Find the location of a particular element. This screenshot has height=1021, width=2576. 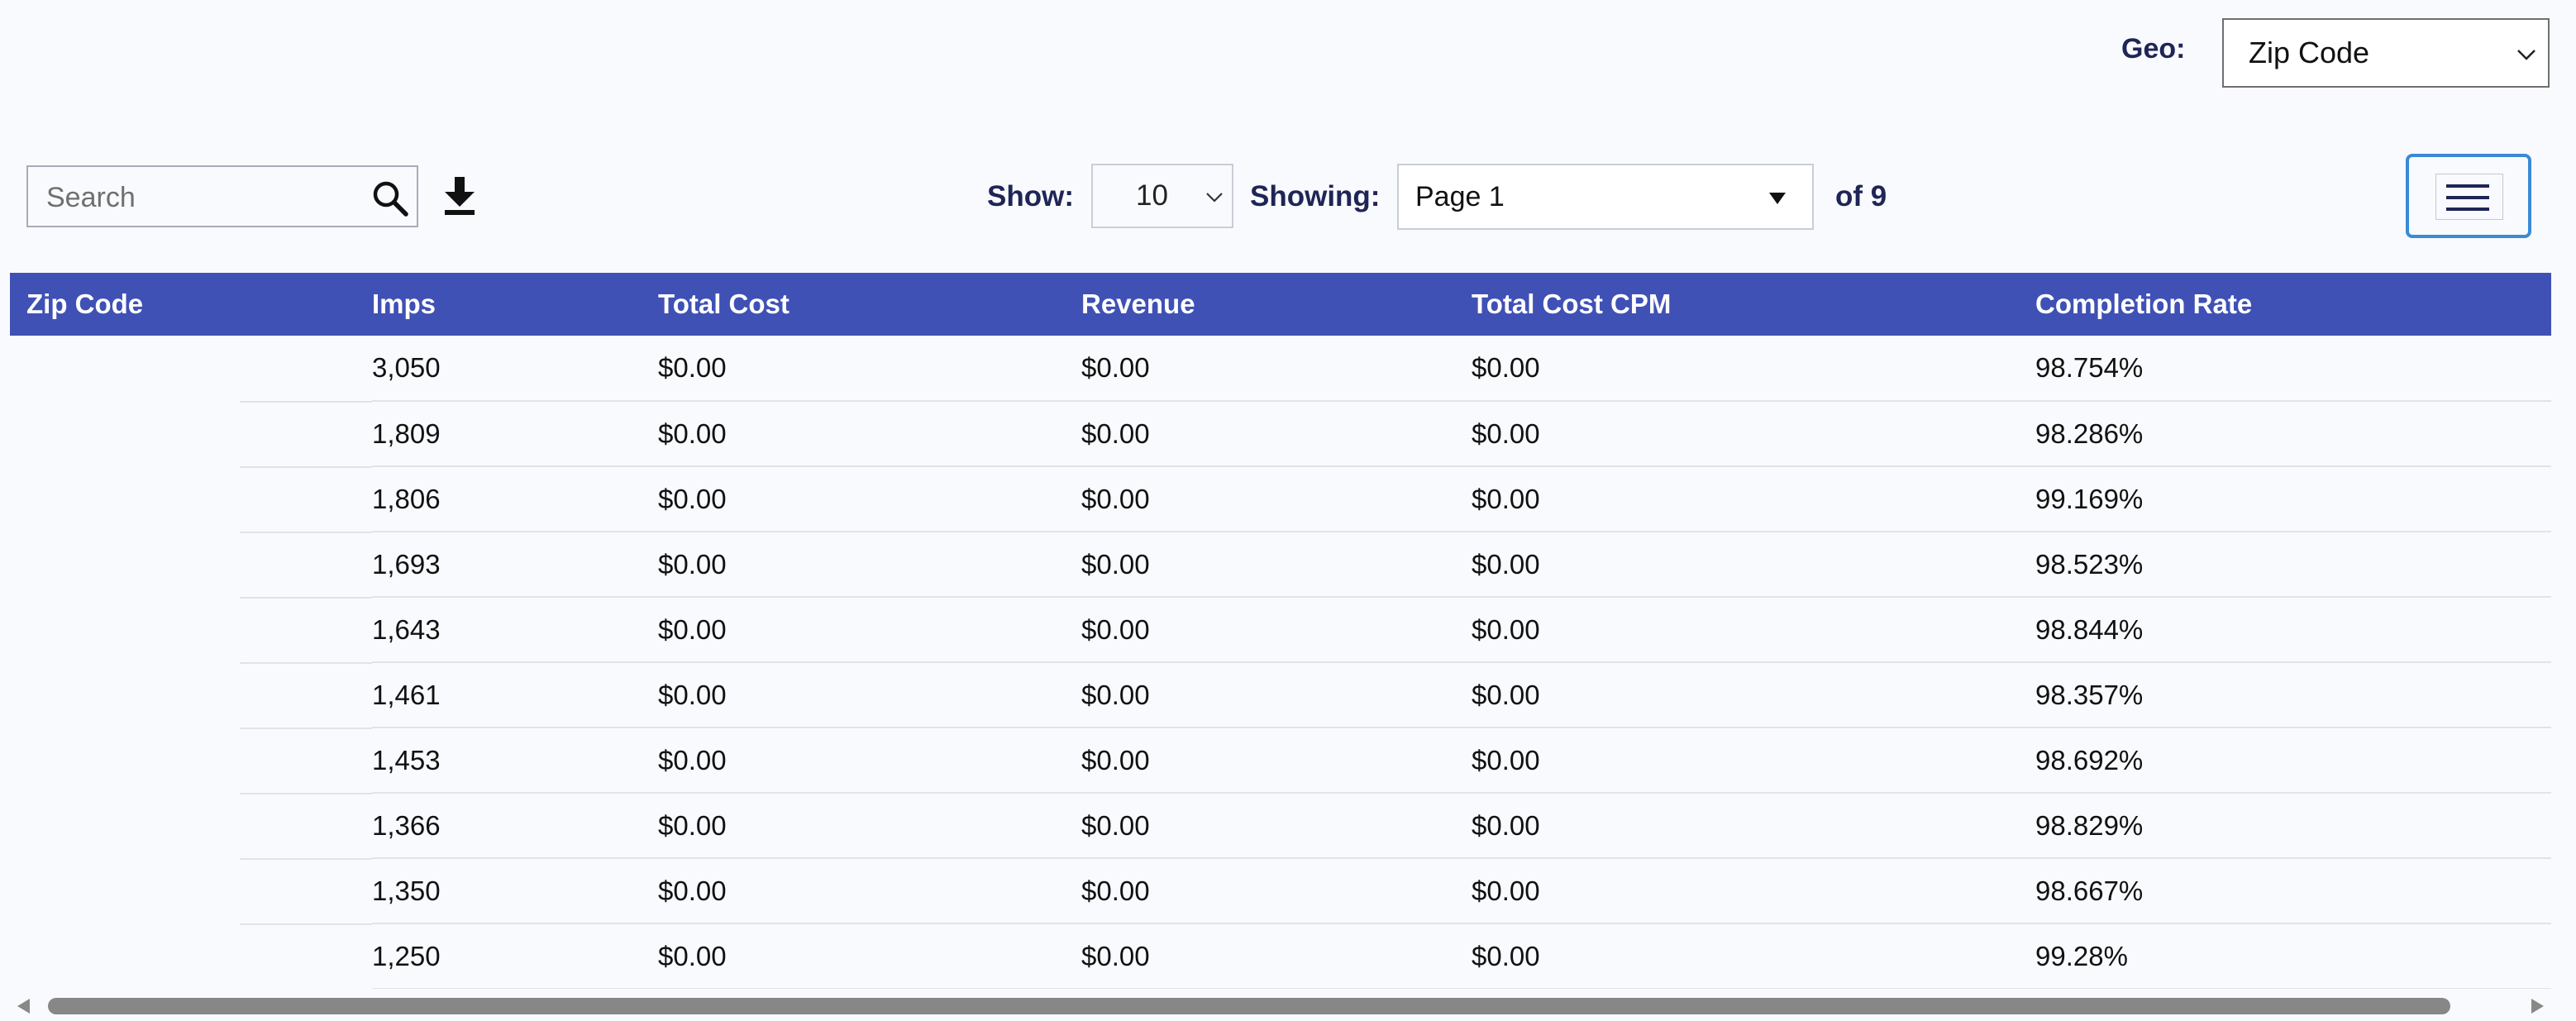

cell-imps: 1,250 is located at coordinates (515, 956).